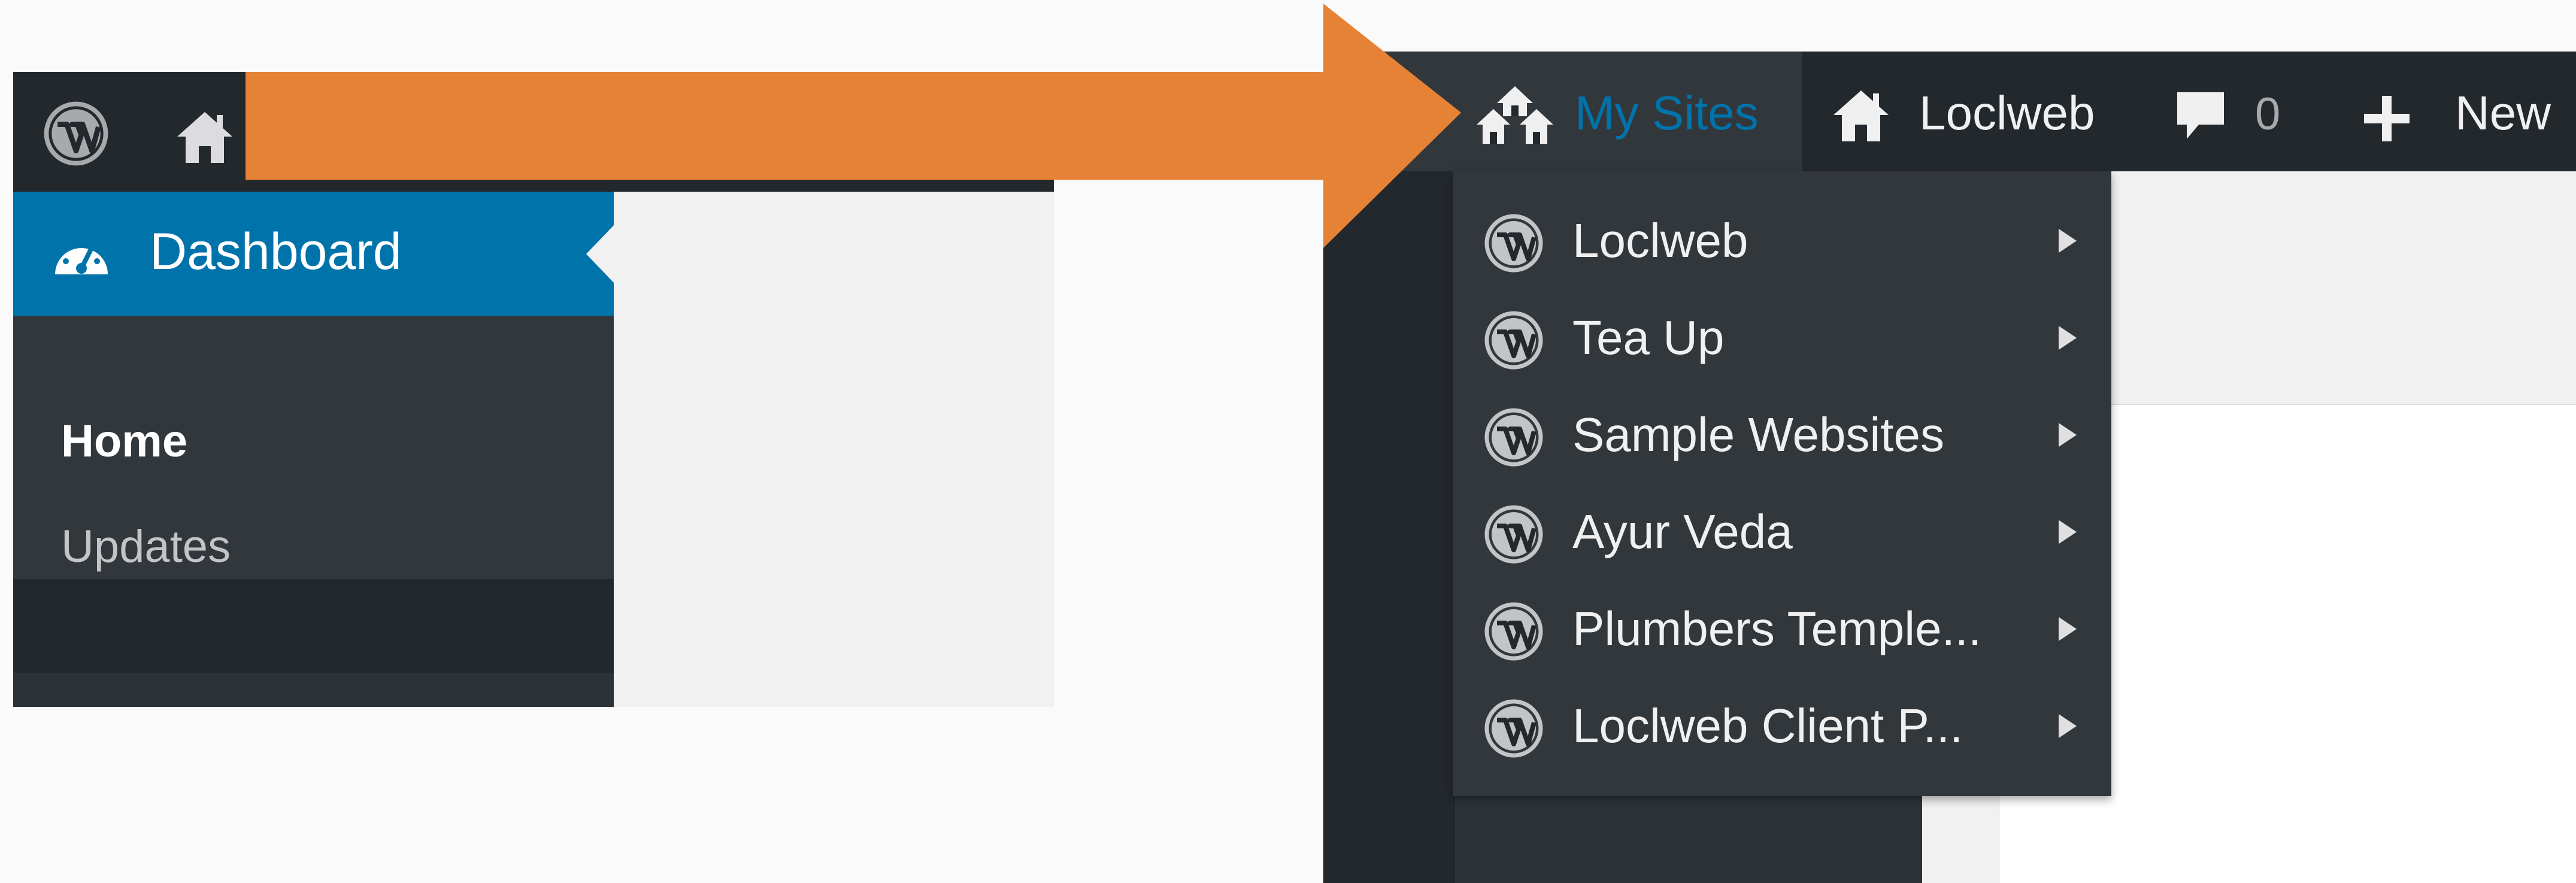  I want to click on callout-arrow, so click(853, 126).